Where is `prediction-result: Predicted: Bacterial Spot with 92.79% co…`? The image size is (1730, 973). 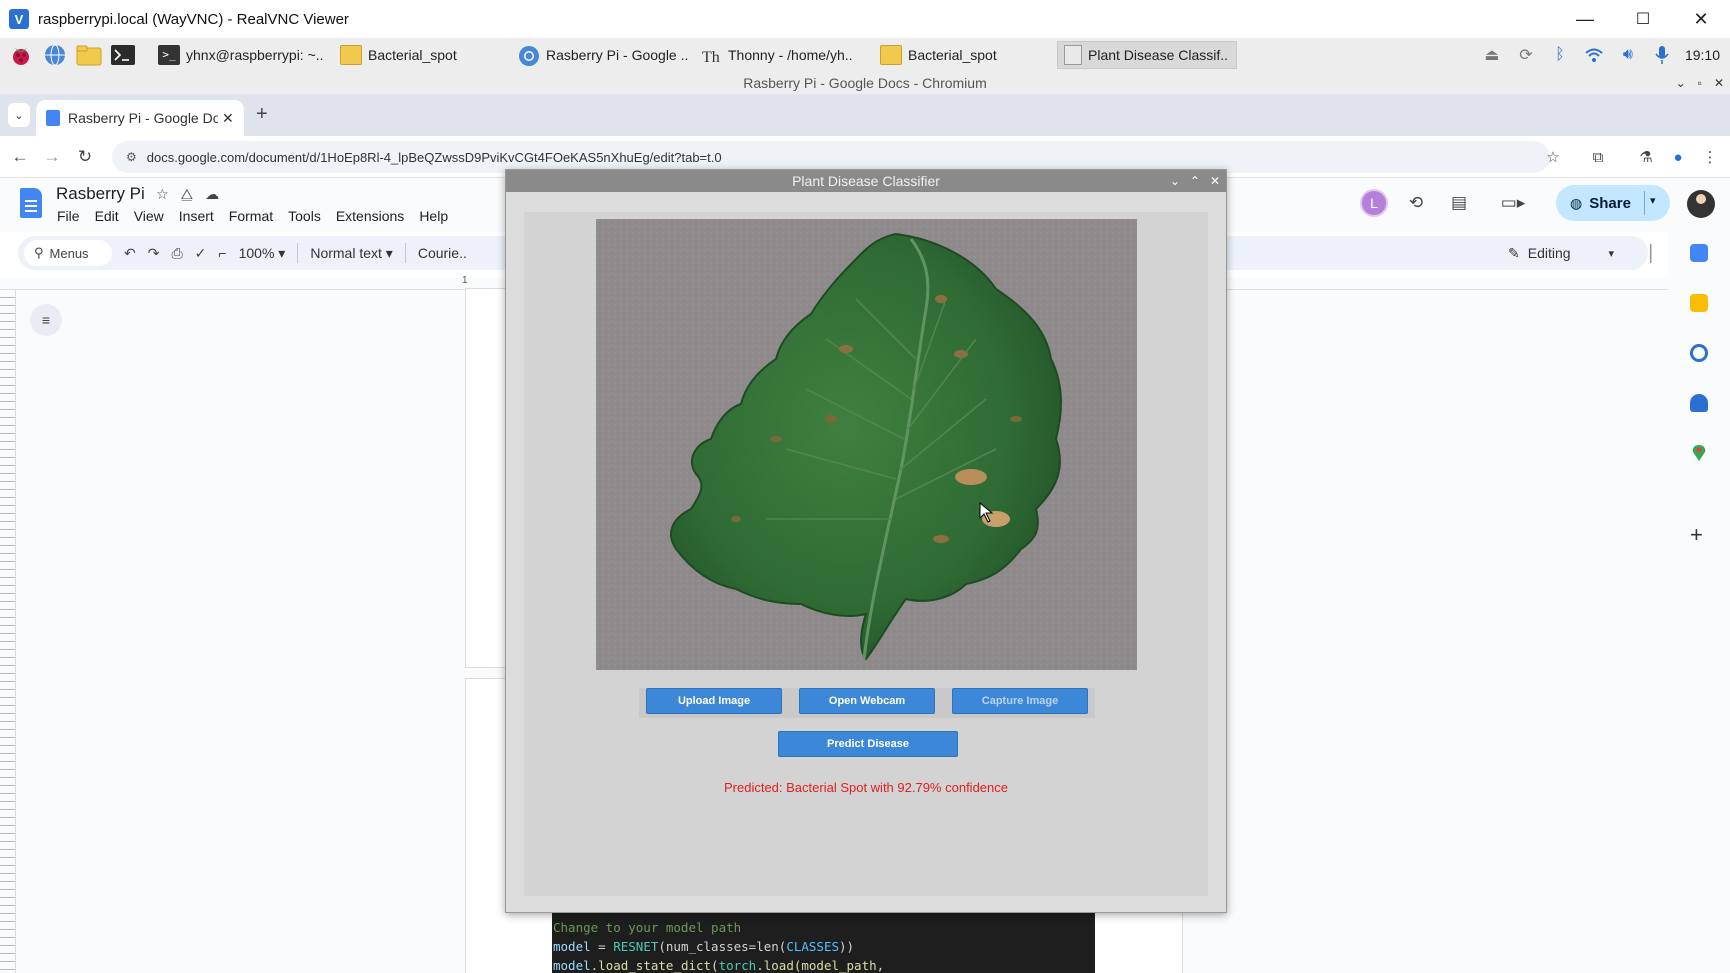 prediction-result: Predicted: Bacterial Spot with 92.79% co… is located at coordinates (865, 787).